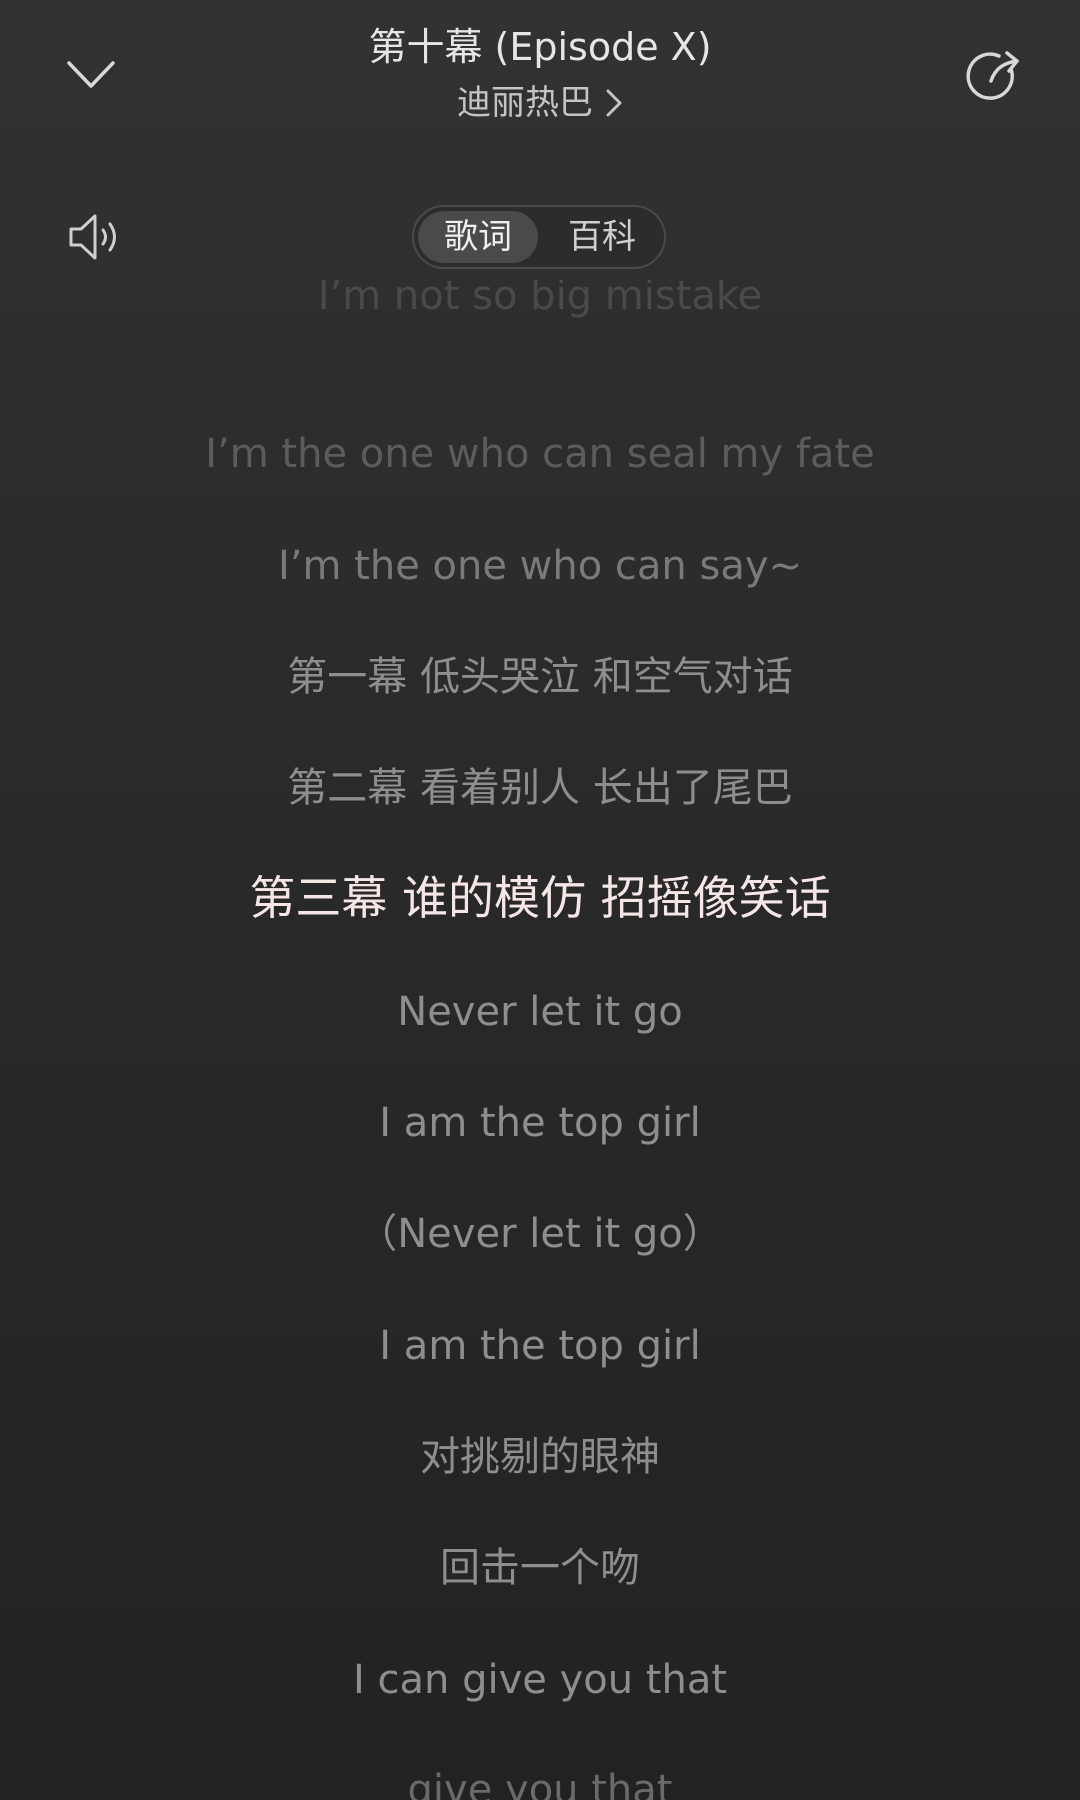 This screenshot has height=1800, width=1080. I want to click on lyrics-wiki-switch: 歌词 百科, so click(539, 237).